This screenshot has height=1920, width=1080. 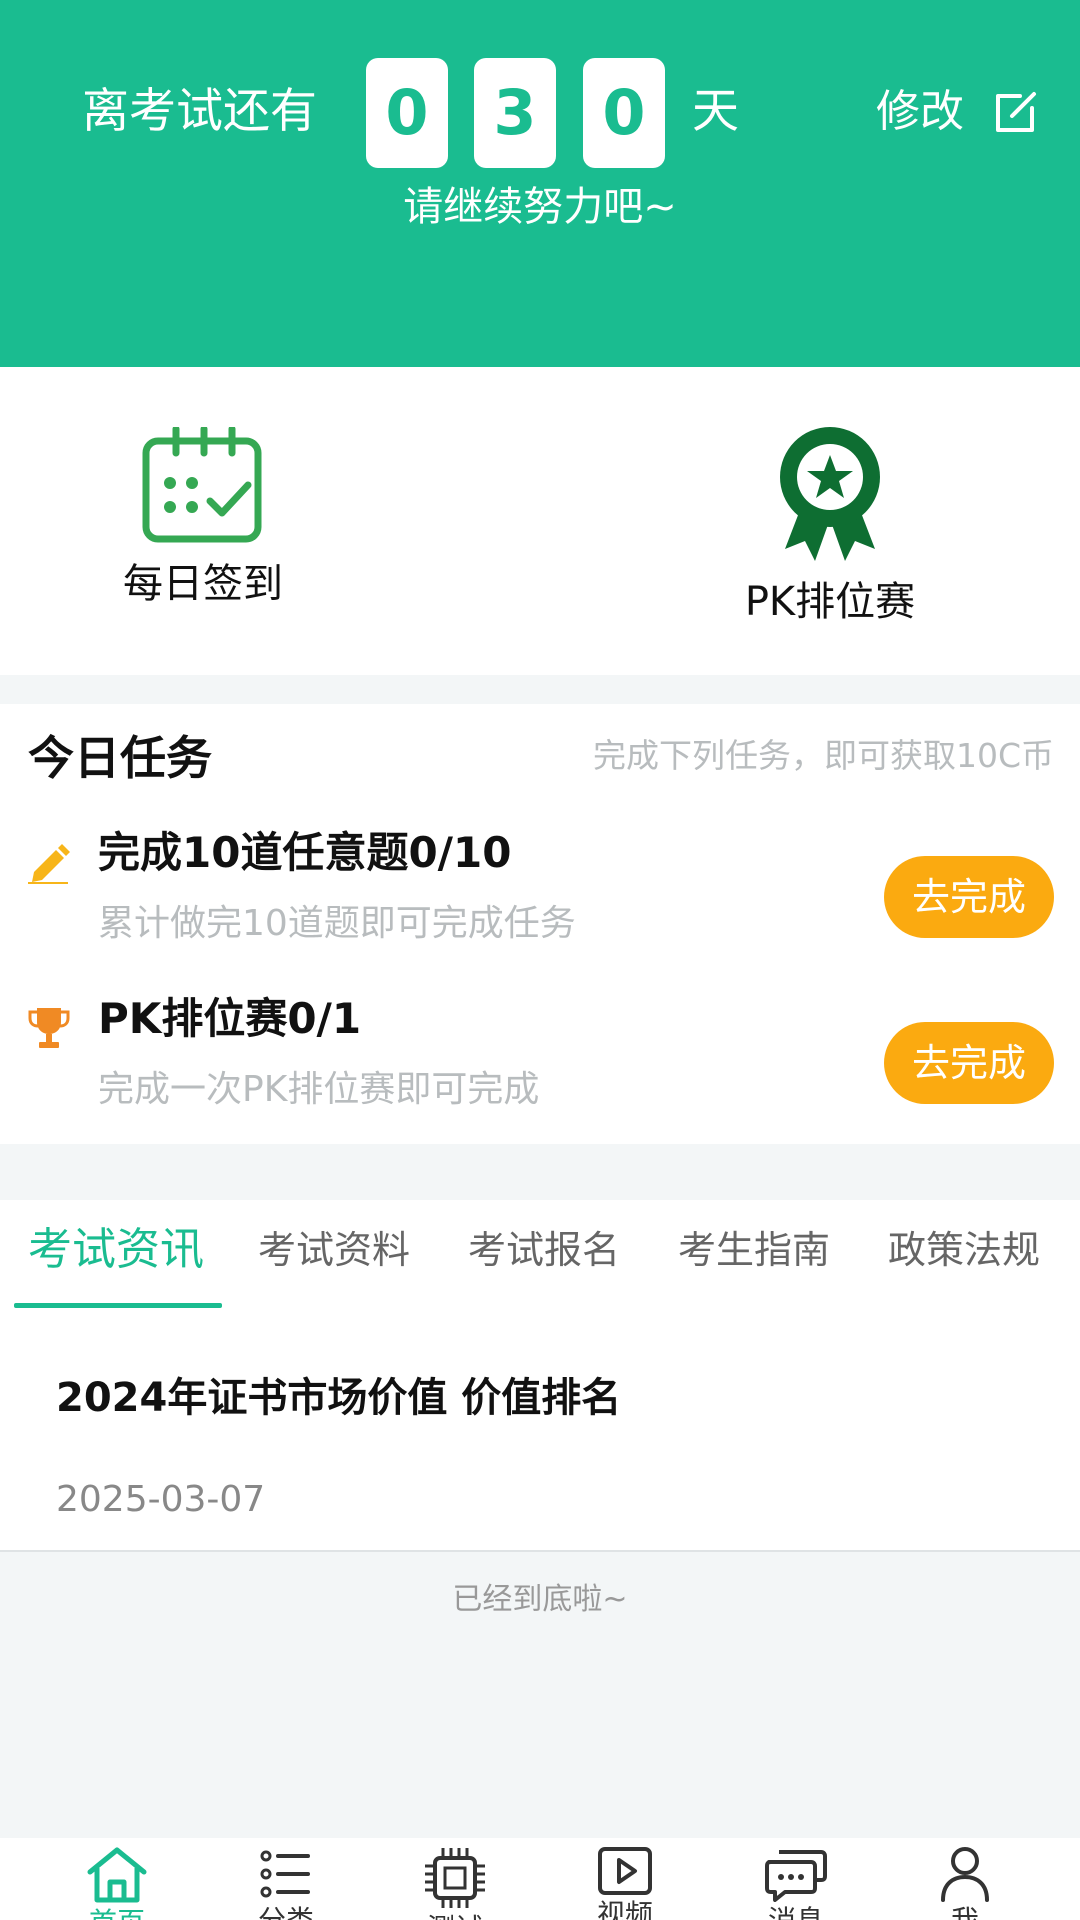 I want to click on tasks-title: 今日任务, so click(x=120, y=758).